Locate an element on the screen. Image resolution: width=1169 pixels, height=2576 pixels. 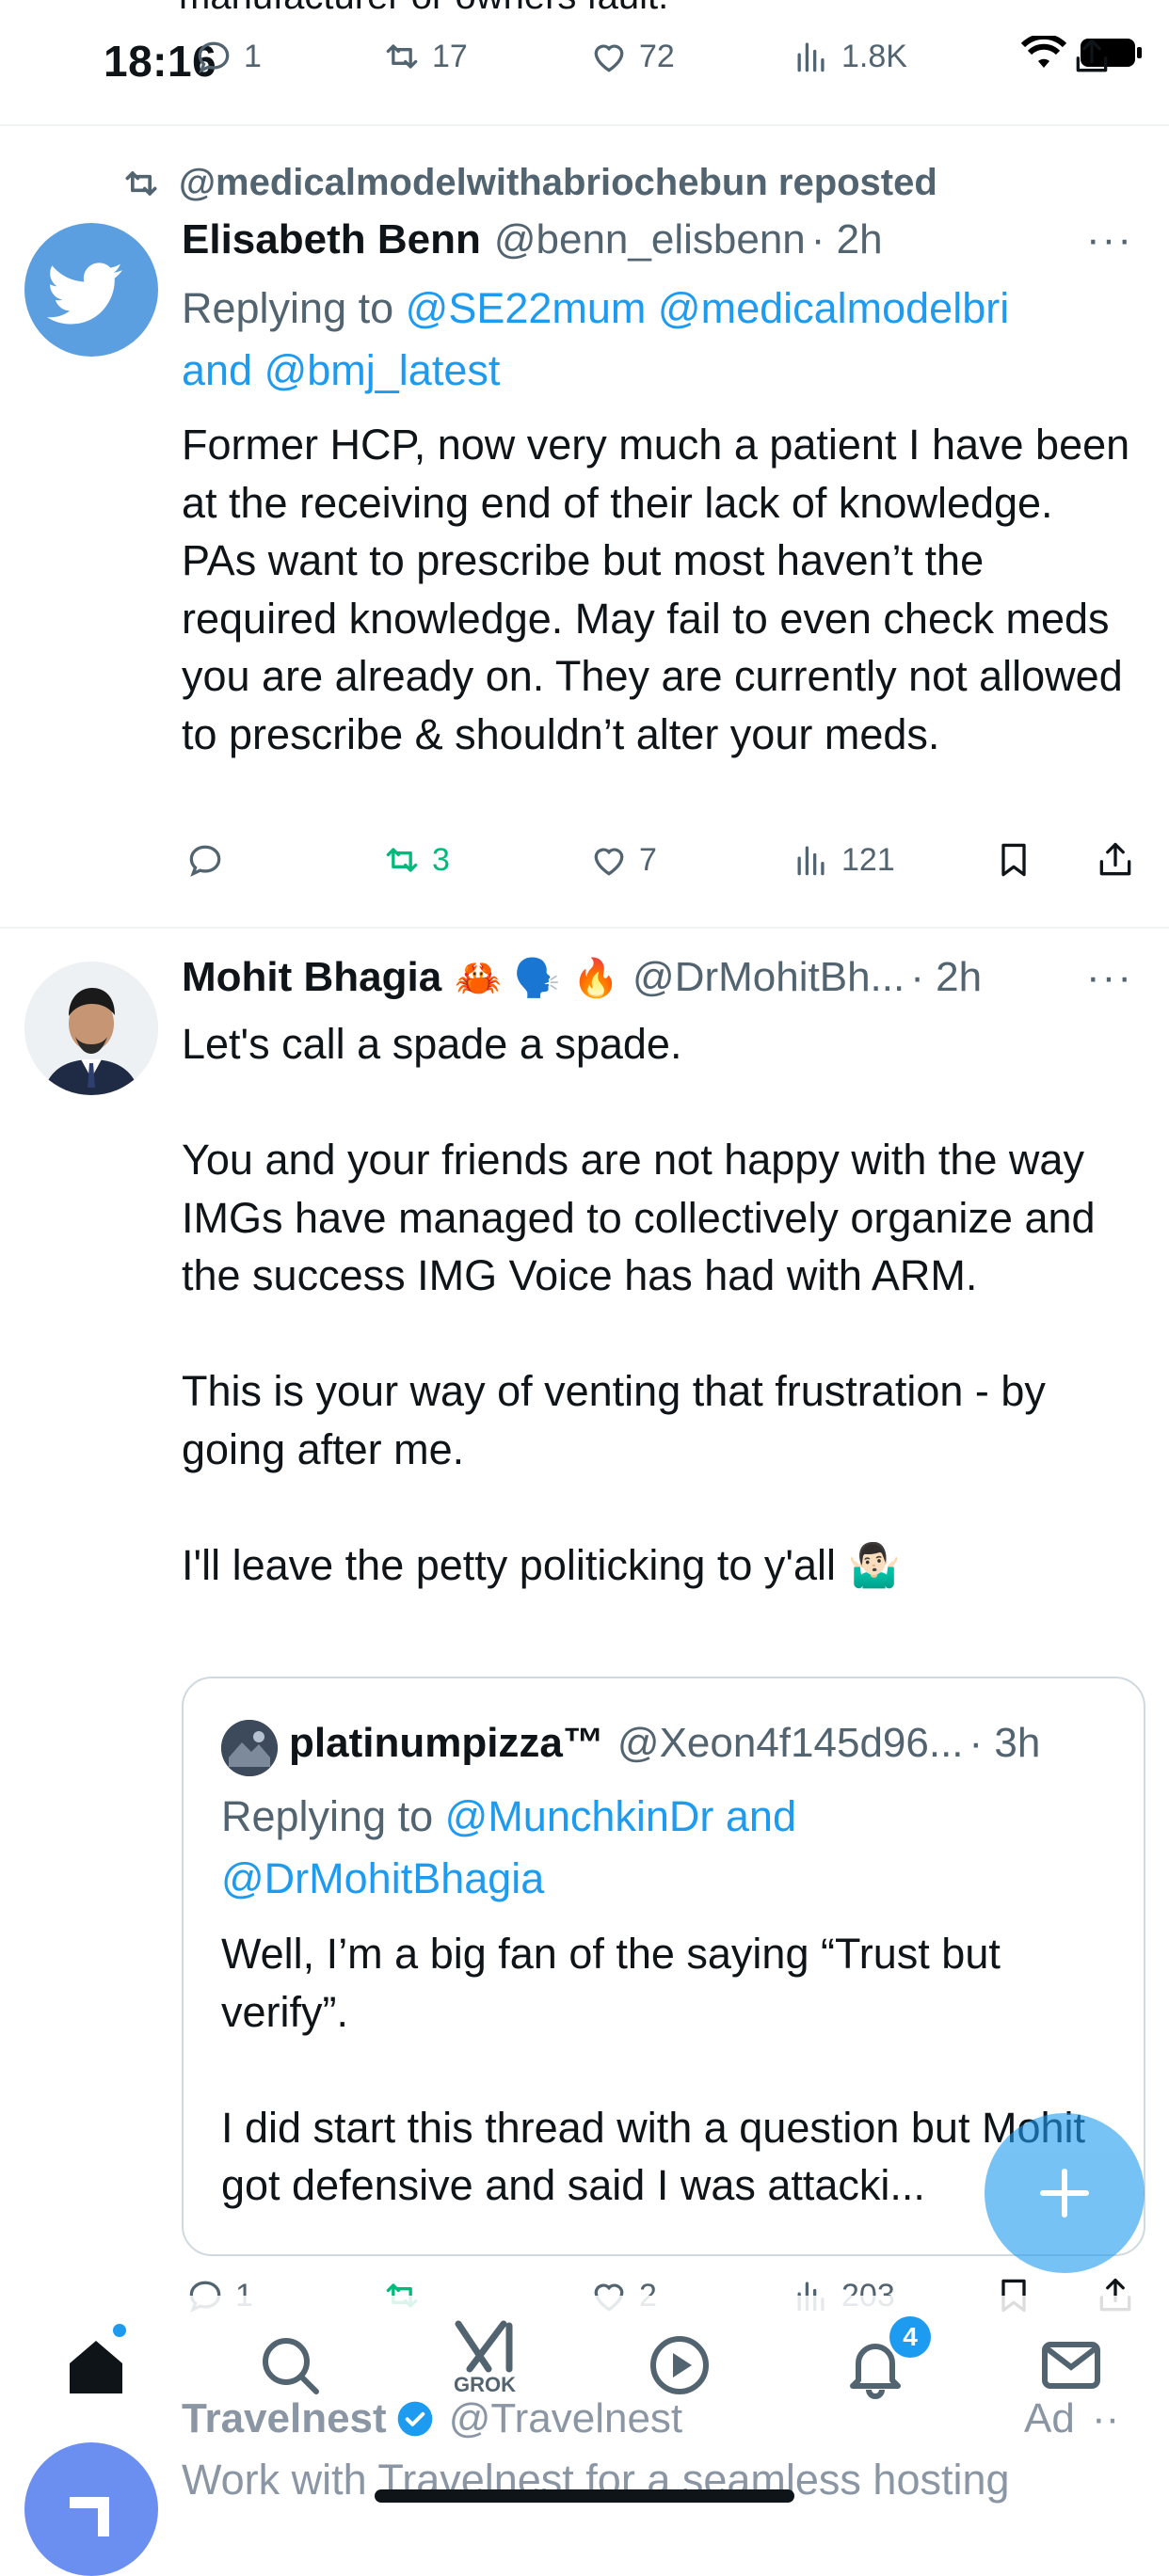
views-count: 121 is located at coordinates (868, 859).